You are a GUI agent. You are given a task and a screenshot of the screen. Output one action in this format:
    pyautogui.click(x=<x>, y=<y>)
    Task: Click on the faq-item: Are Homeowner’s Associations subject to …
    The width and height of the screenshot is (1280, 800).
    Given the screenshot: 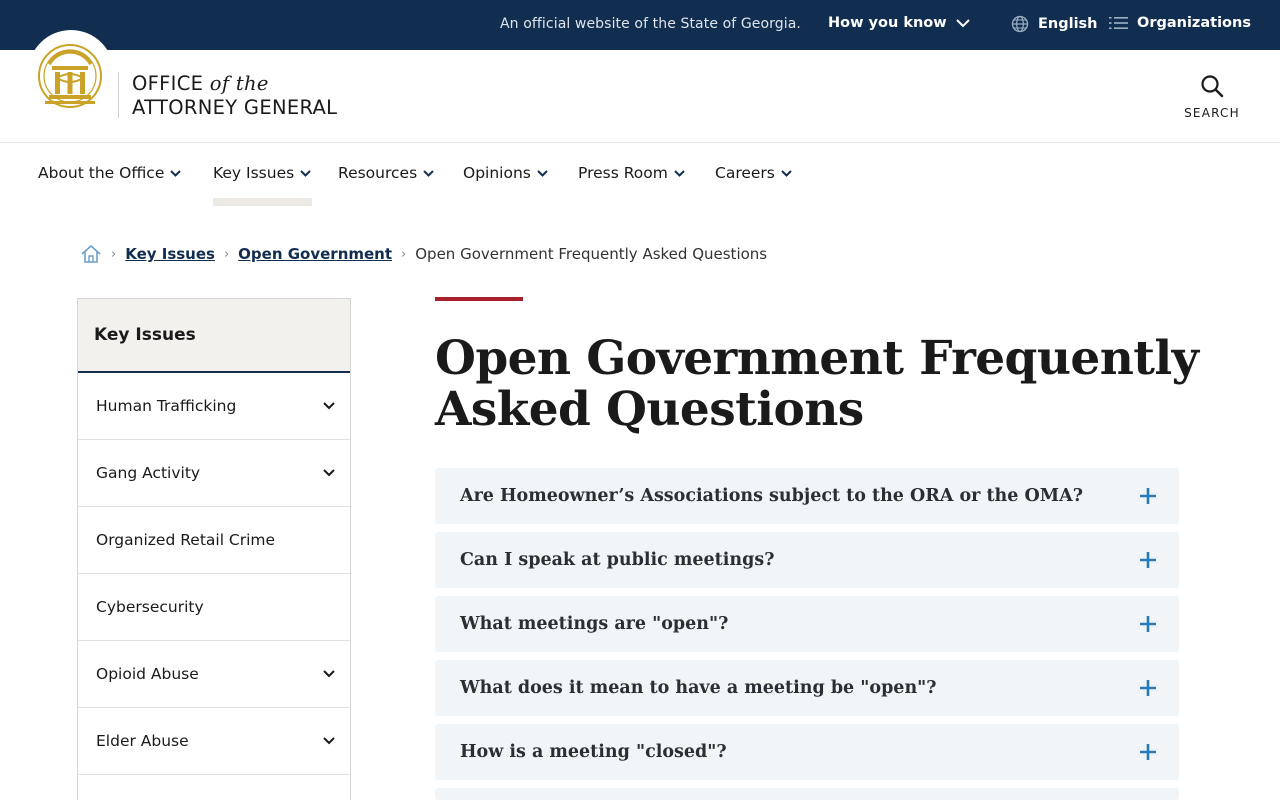 What is the action you would take?
    pyautogui.click(x=807, y=496)
    